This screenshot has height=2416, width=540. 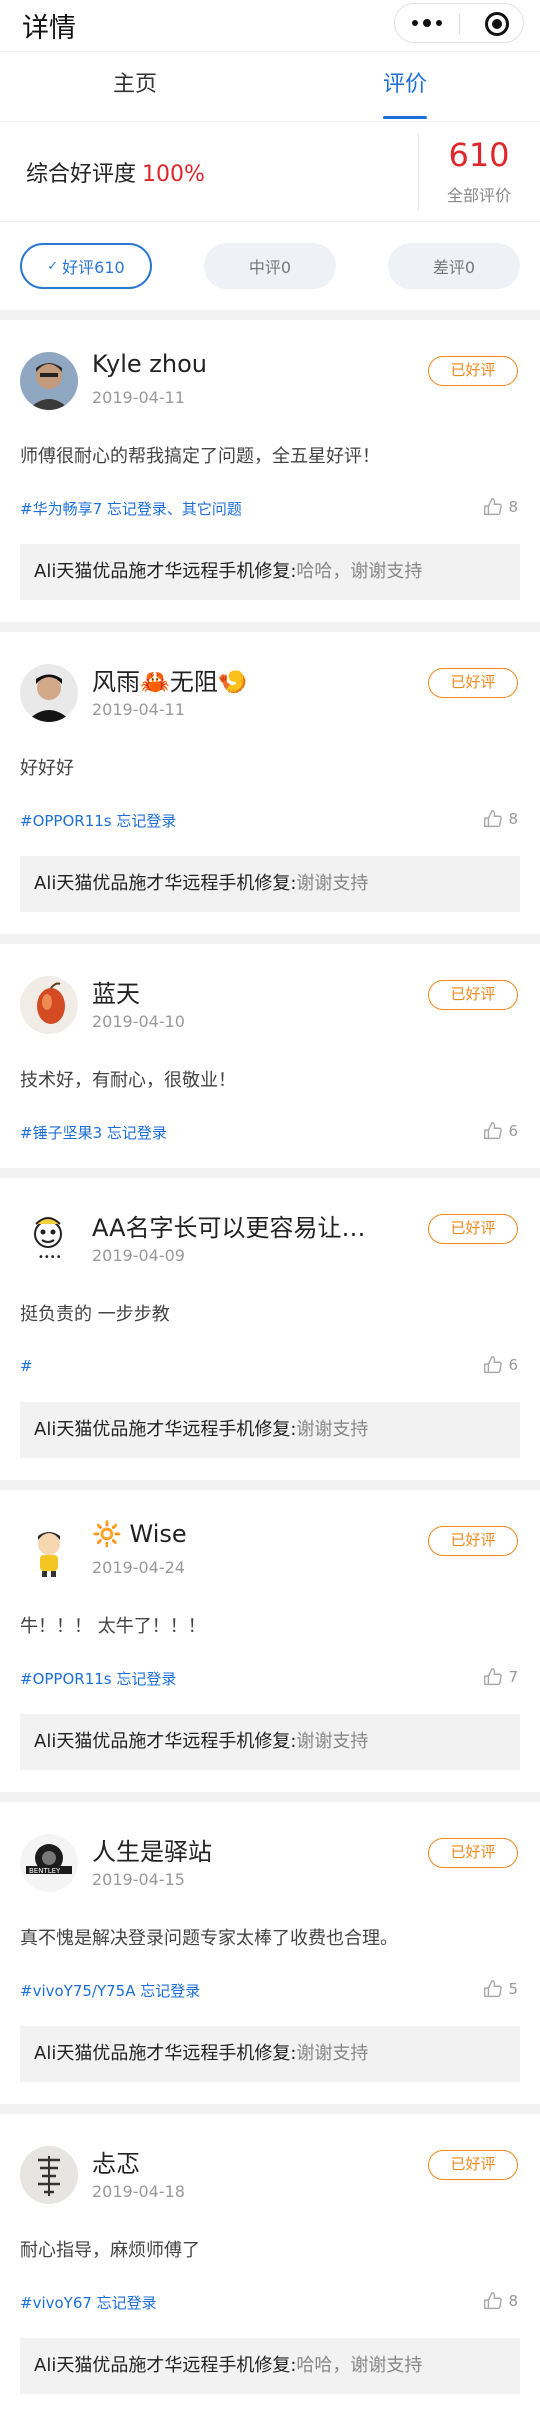 What do you see at coordinates (270, 172) in the screenshot?
I see `rating-summary: 综合好评度 100% 610 全部评价` at bounding box center [270, 172].